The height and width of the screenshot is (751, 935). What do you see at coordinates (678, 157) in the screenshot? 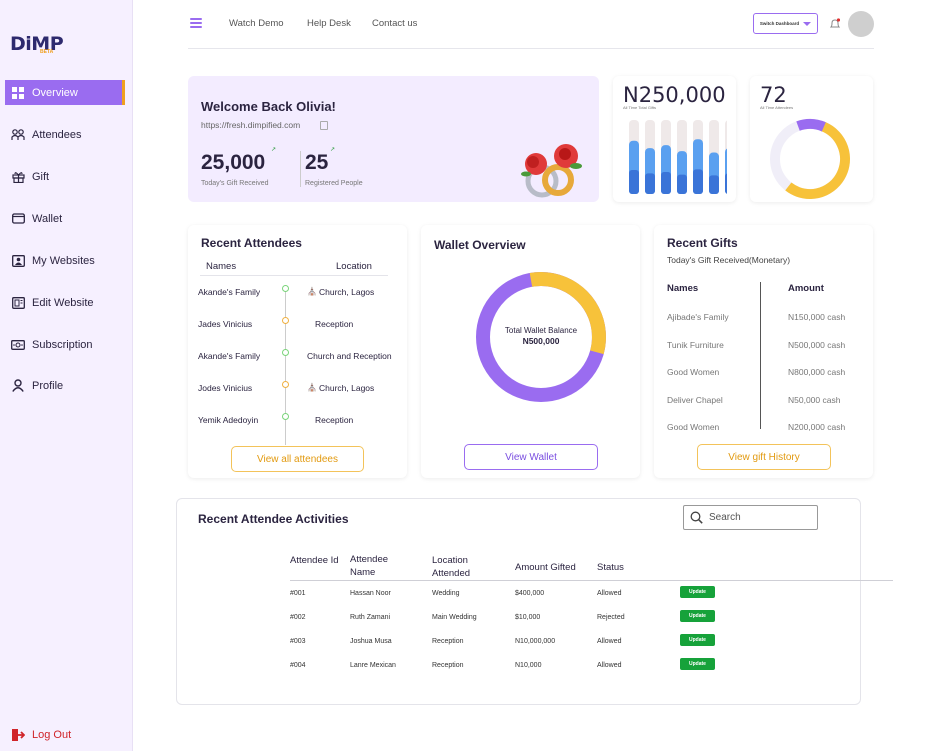
I see `total-gifts-bar-chart` at bounding box center [678, 157].